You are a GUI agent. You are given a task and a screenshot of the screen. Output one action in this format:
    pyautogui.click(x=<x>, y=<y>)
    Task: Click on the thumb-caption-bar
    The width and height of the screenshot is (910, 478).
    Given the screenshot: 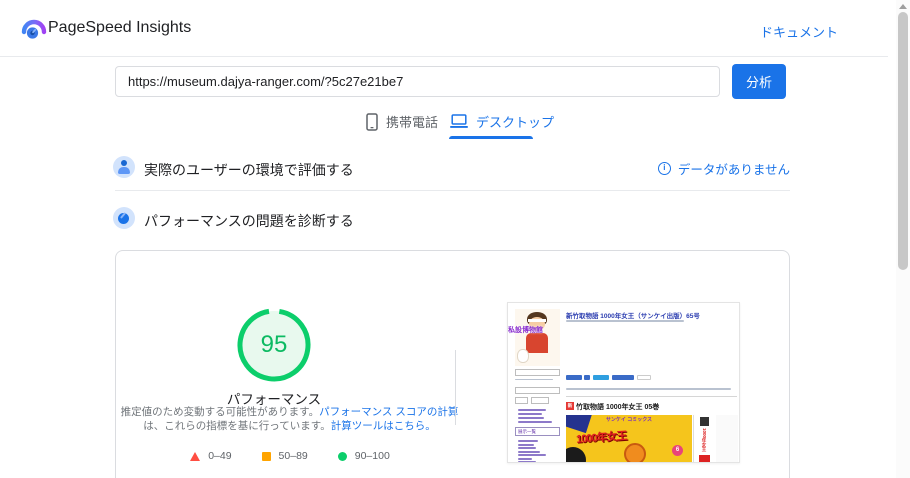 What is the action you would take?
    pyautogui.click(x=534, y=380)
    